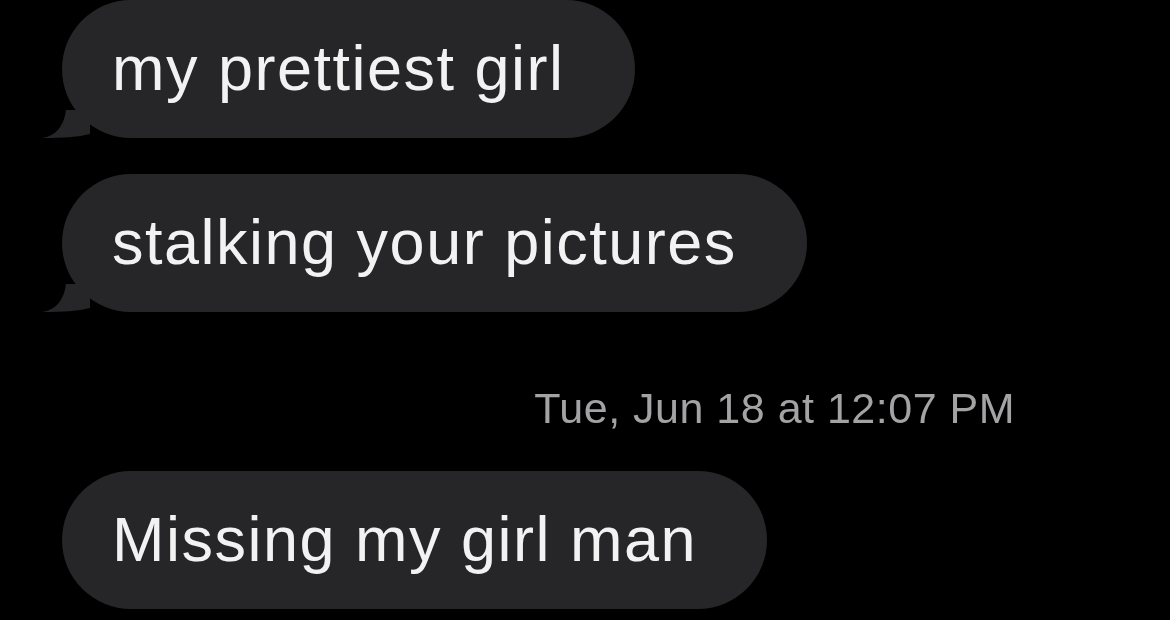  What do you see at coordinates (774, 408) in the screenshot?
I see `timestamp: Tue, Jun 18 at 12:07 PM` at bounding box center [774, 408].